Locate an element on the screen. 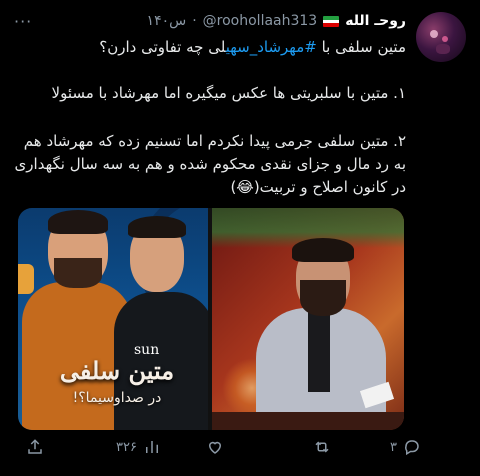 The image size is (480, 476). avatar is located at coordinates (441, 37).